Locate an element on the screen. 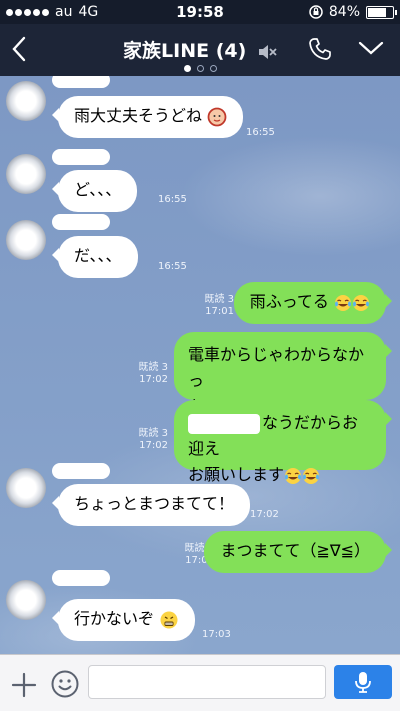  message-text: だ、、、 is located at coordinates (98, 255).